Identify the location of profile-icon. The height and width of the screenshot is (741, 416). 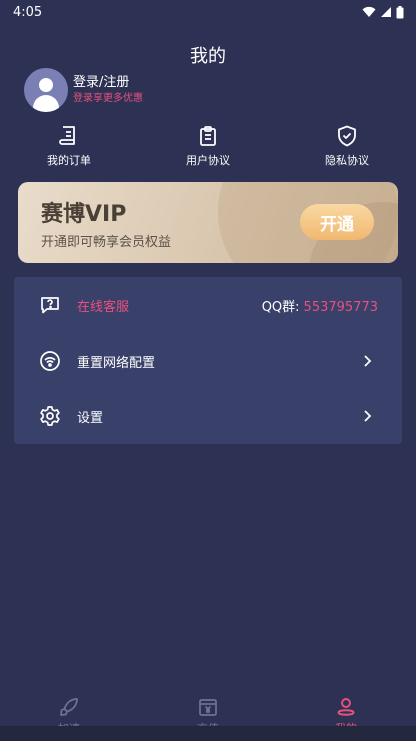
(346, 707).